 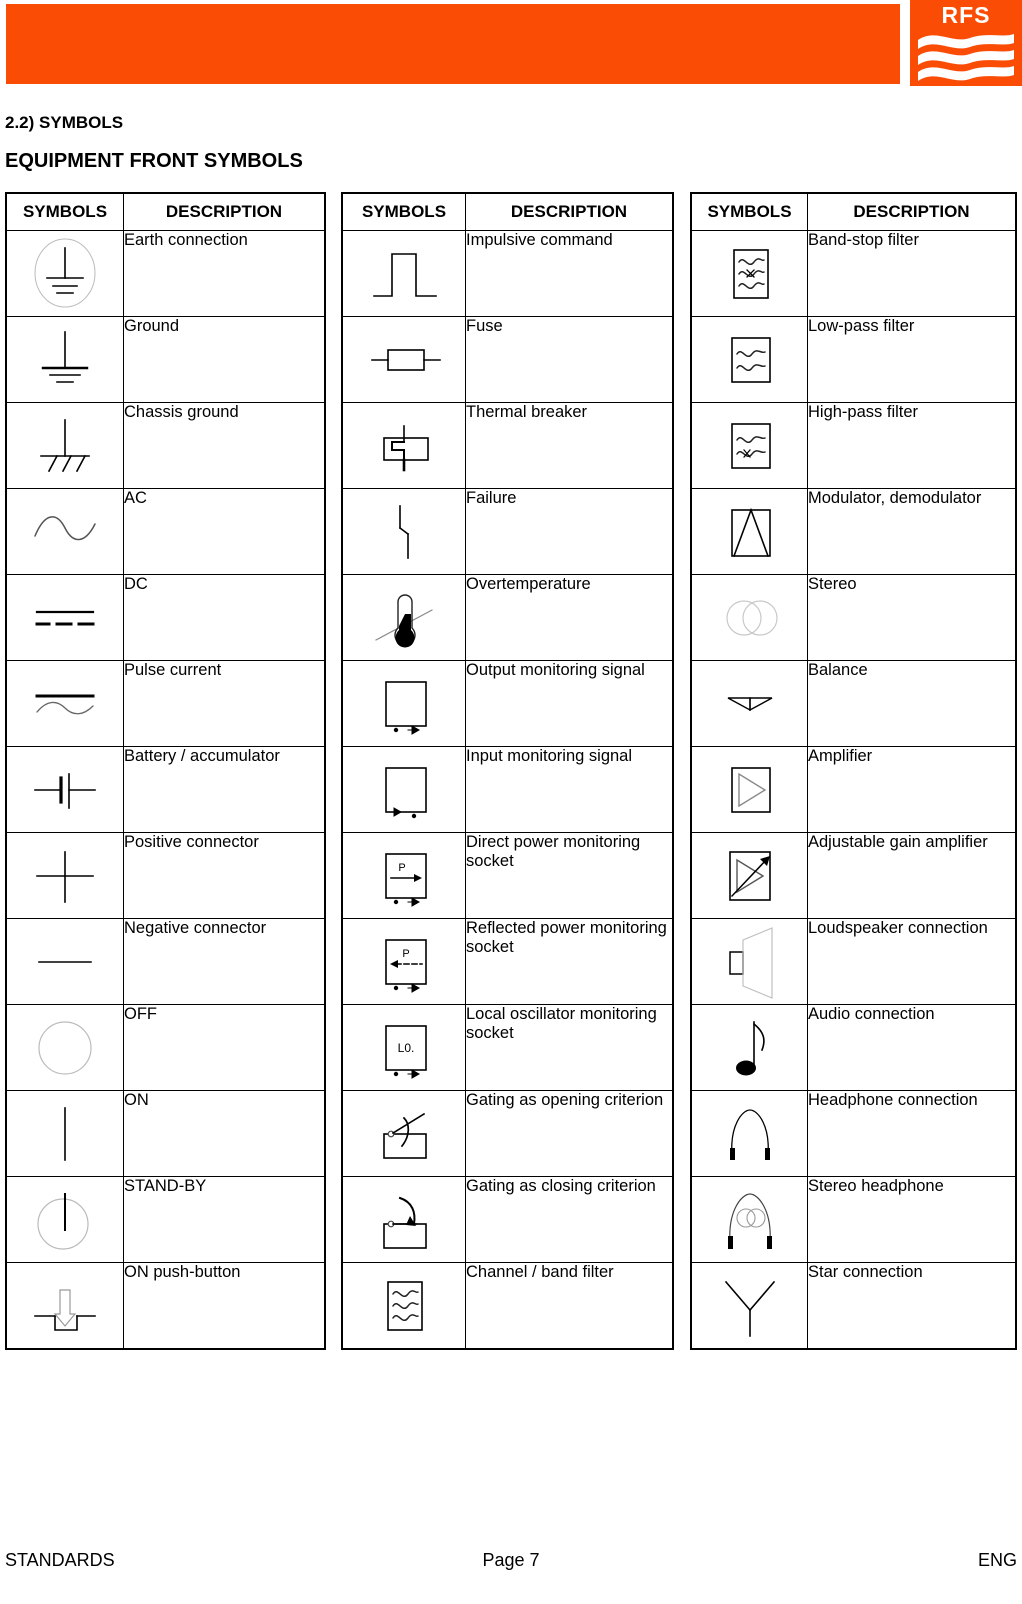 I want to click on earth-connection-symbol, so click(x=65, y=273).